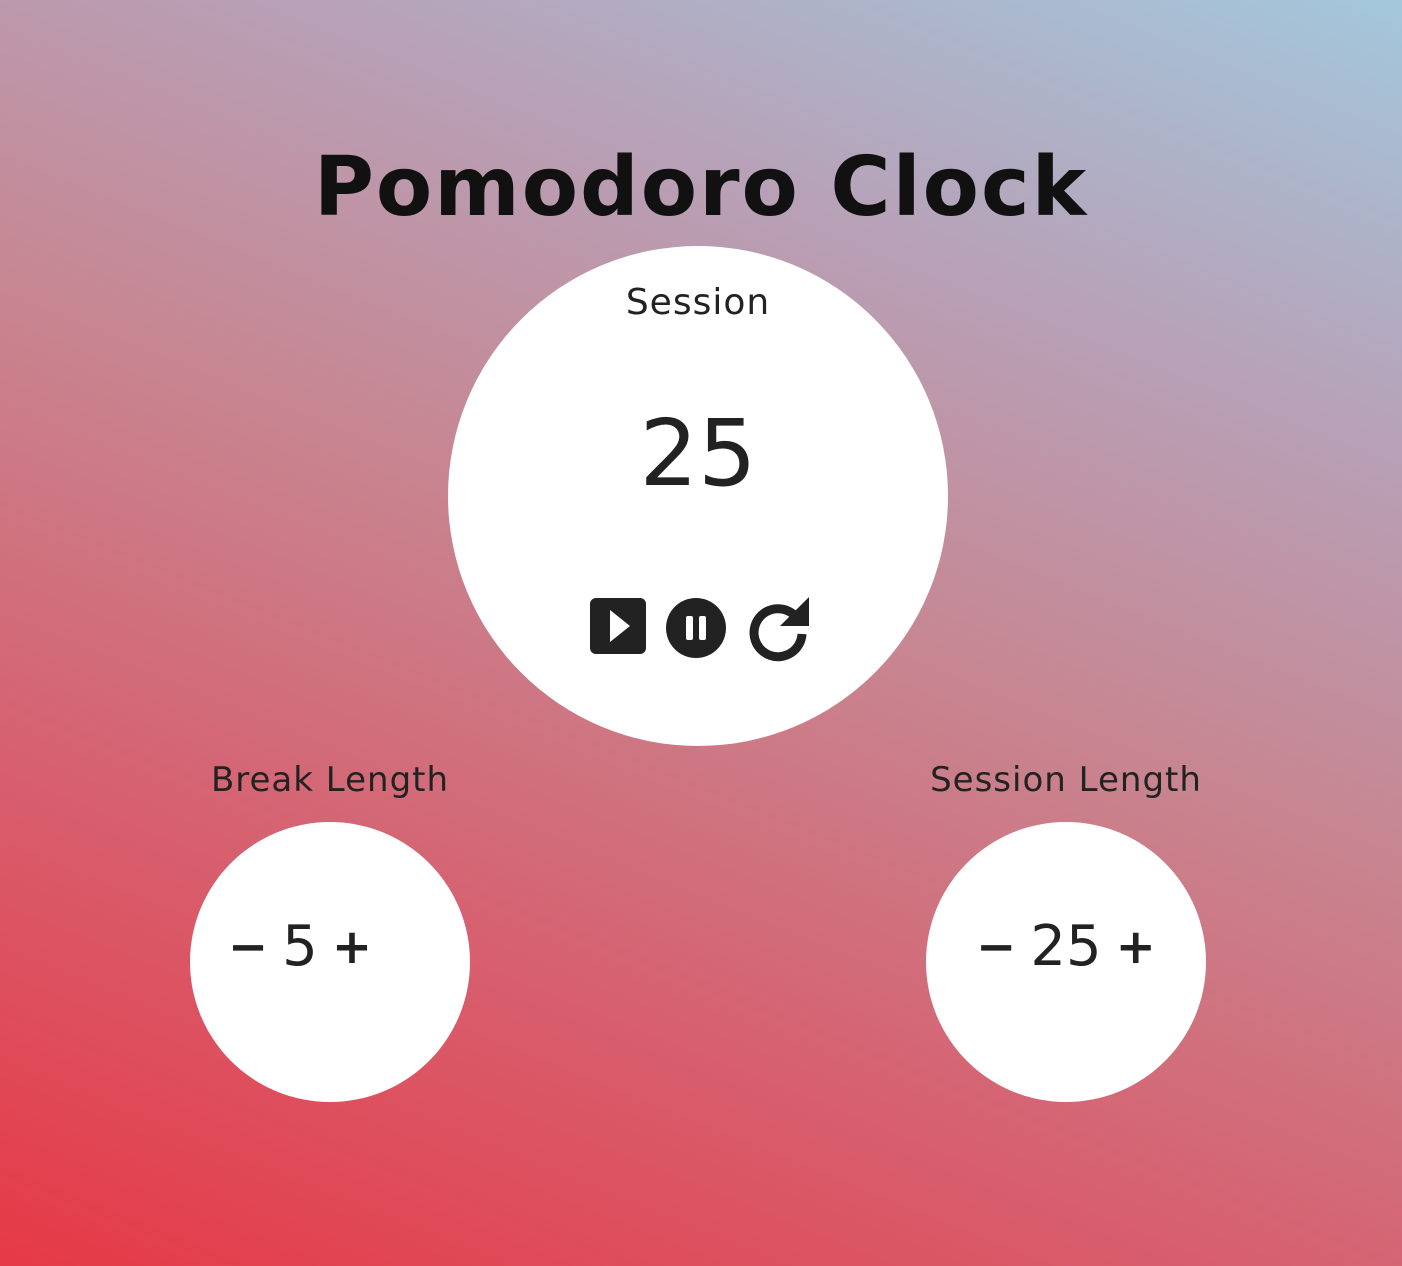 This screenshot has width=1402, height=1266. I want to click on redo-icon, so click(779, 629).